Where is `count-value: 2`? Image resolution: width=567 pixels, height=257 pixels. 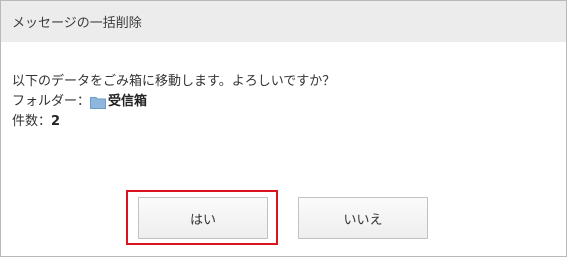 count-value: 2 is located at coordinates (56, 121).